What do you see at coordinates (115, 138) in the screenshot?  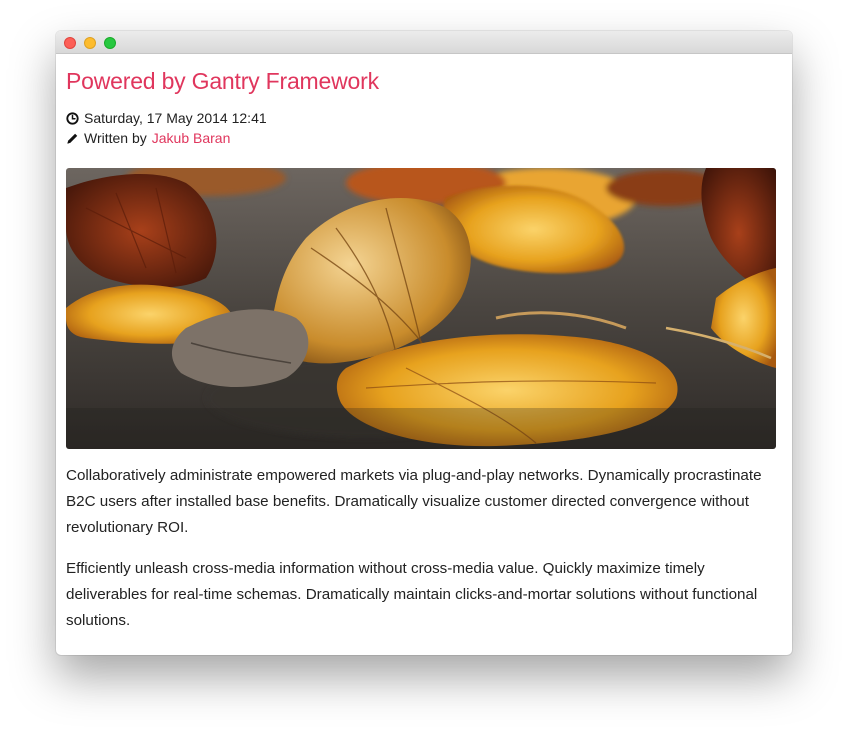 I see `written-by-label: Written by` at bounding box center [115, 138].